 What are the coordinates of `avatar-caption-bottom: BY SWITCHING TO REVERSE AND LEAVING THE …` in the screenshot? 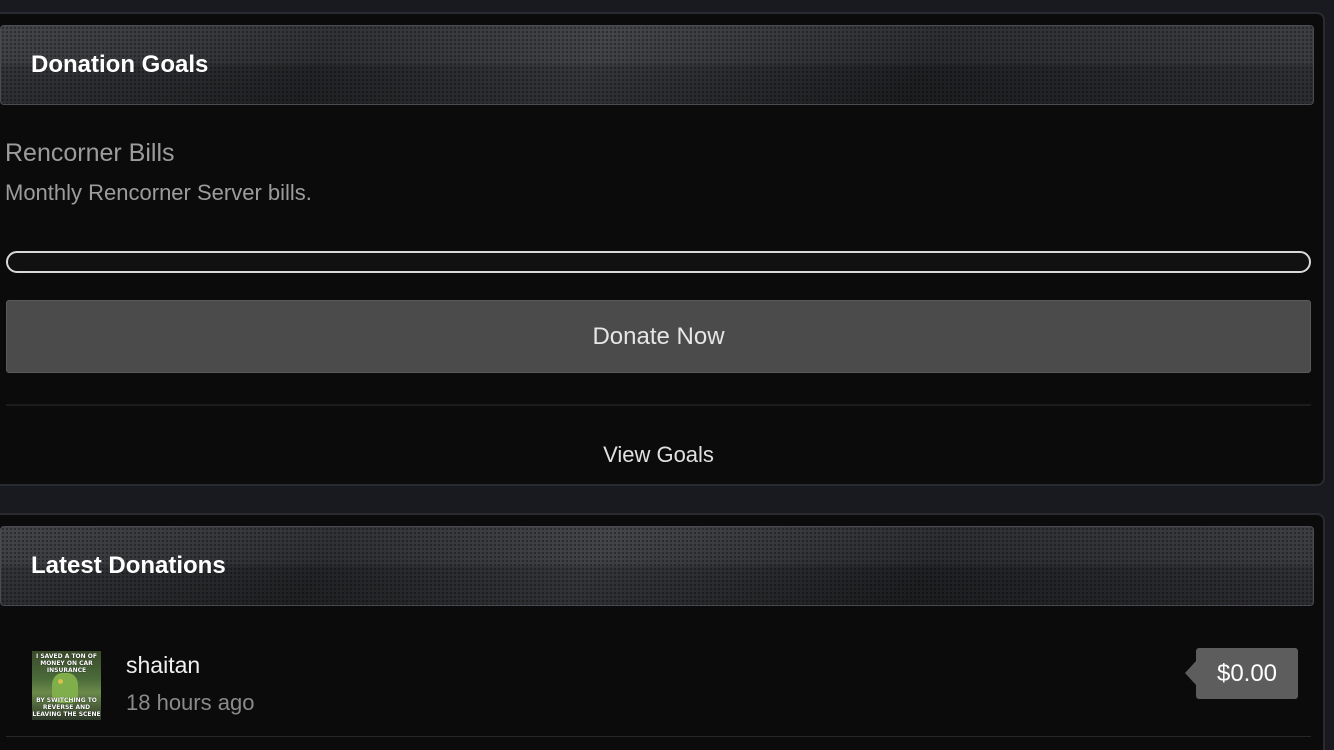 It's located at (66, 707).